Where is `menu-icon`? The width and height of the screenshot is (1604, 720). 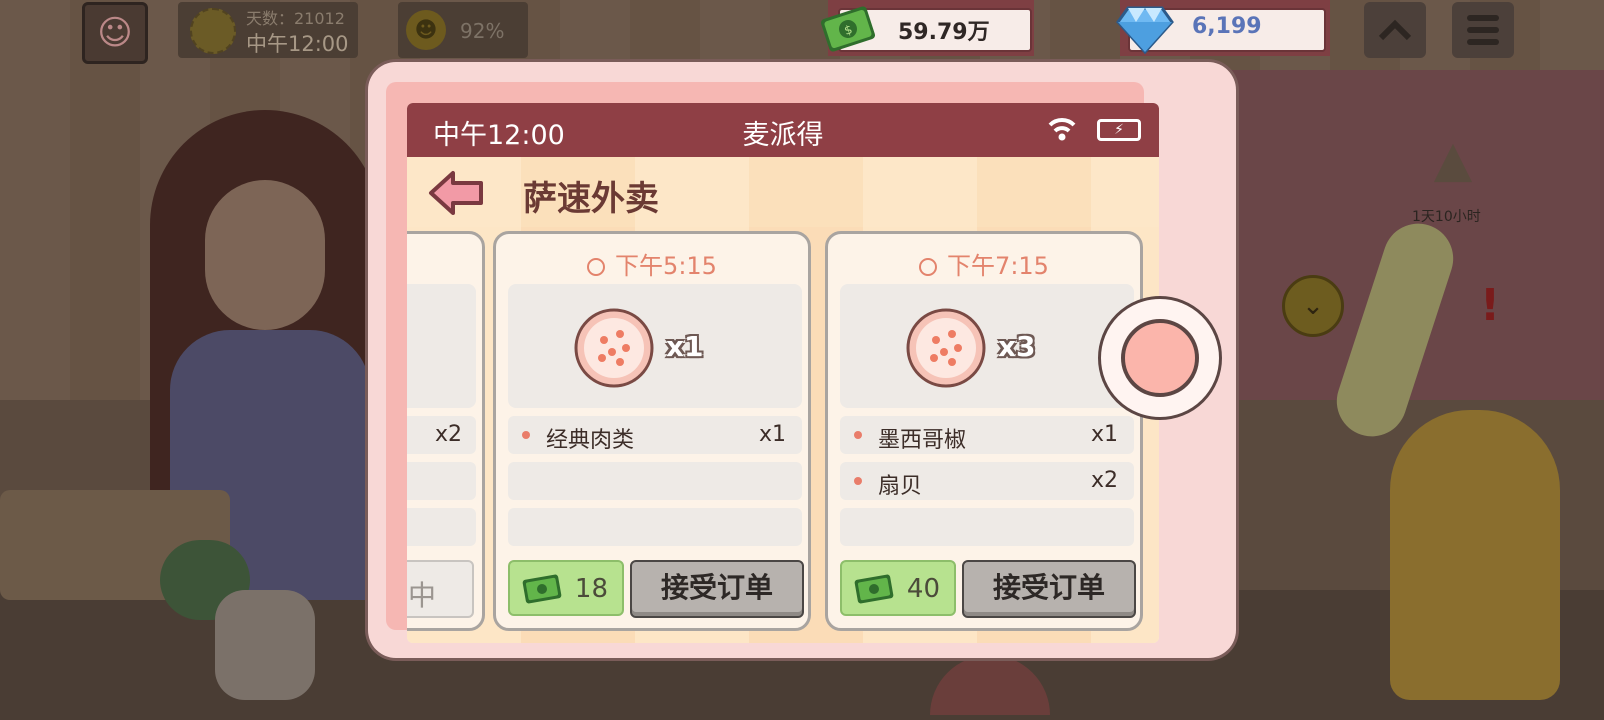
menu-icon is located at coordinates (1483, 18).